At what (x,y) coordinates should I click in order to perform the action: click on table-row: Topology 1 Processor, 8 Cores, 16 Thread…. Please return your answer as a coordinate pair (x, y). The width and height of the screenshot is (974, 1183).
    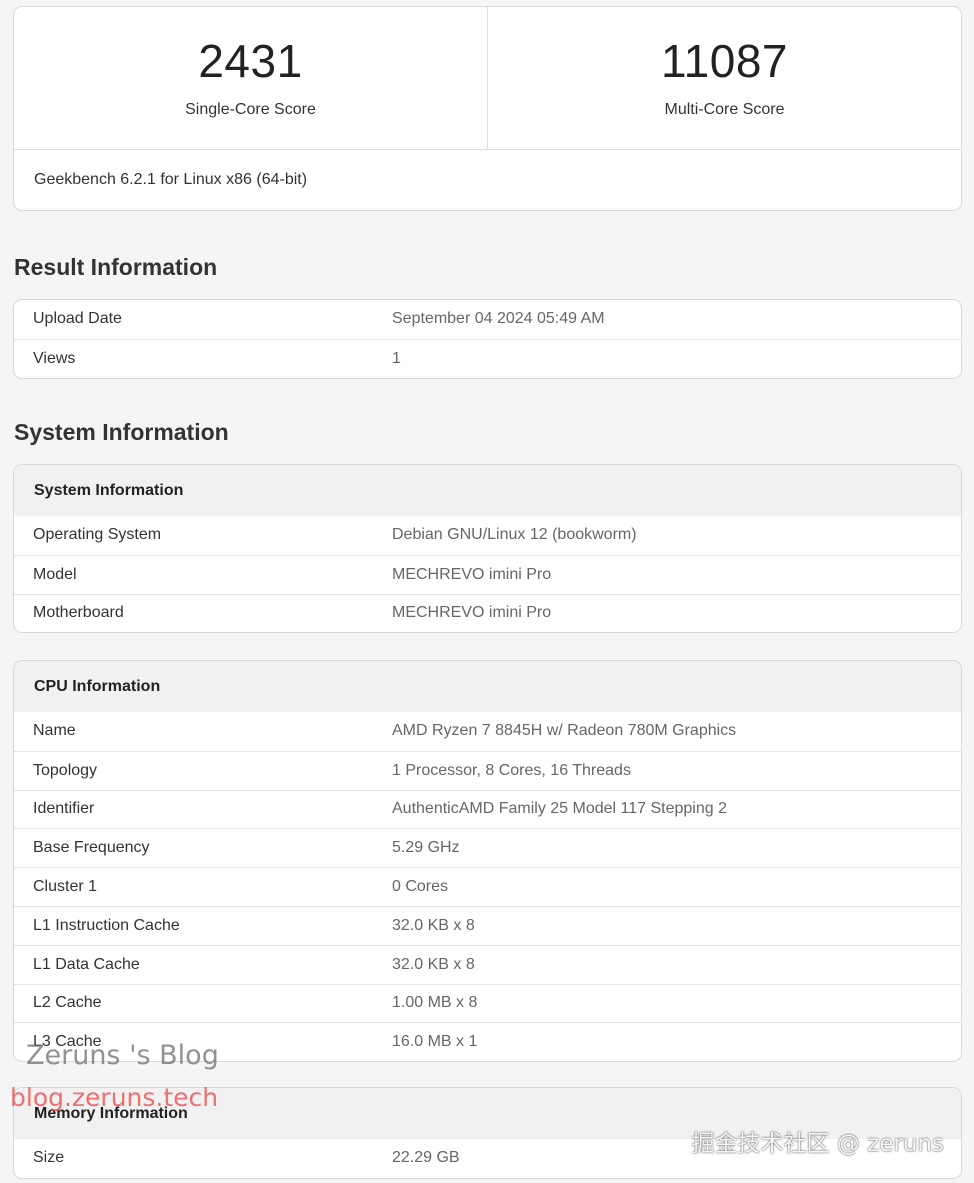
    Looking at the image, I should click on (487, 770).